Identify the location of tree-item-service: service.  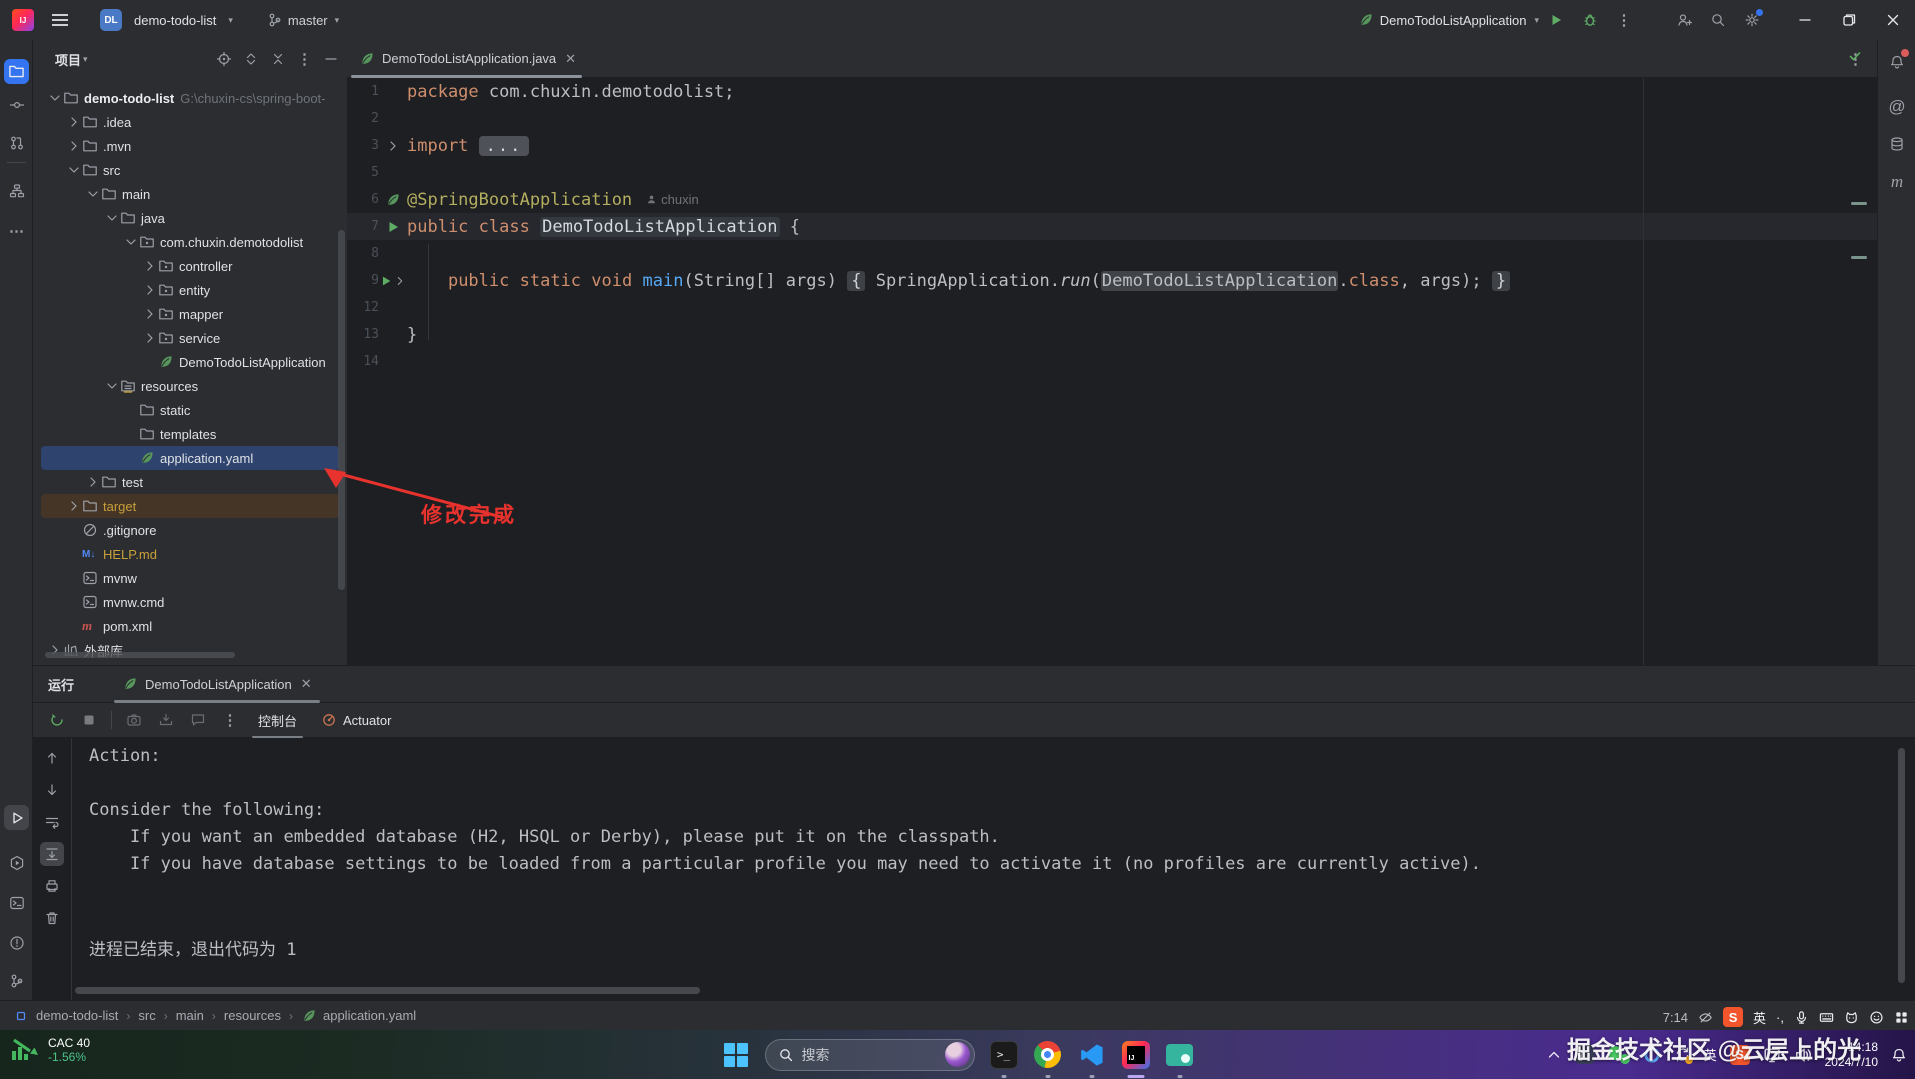
(190, 338).